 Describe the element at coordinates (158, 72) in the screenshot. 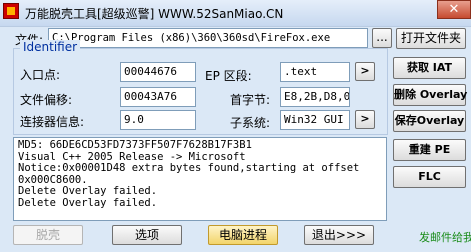

I see `entry-point-field: 00044676` at that location.